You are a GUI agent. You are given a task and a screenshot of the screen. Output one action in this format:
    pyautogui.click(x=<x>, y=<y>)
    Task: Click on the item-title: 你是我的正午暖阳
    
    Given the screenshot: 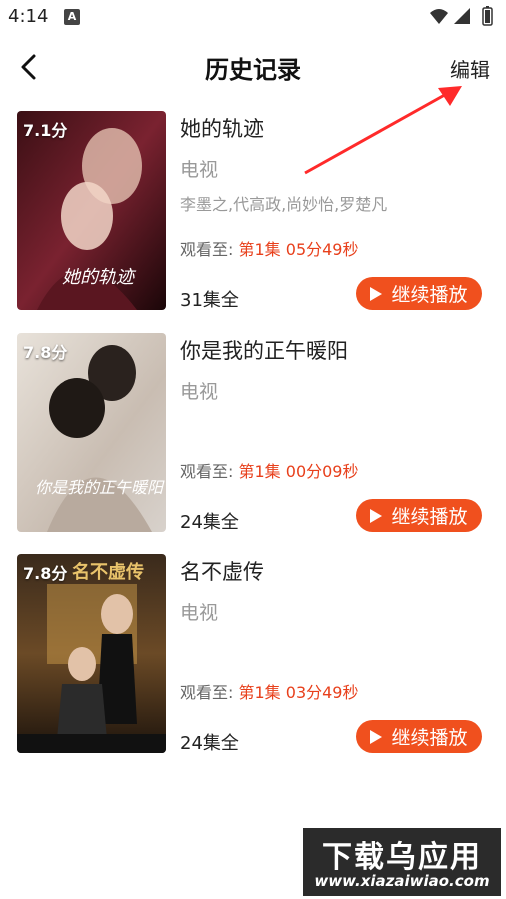 What is the action you would take?
    pyautogui.click(x=264, y=350)
    